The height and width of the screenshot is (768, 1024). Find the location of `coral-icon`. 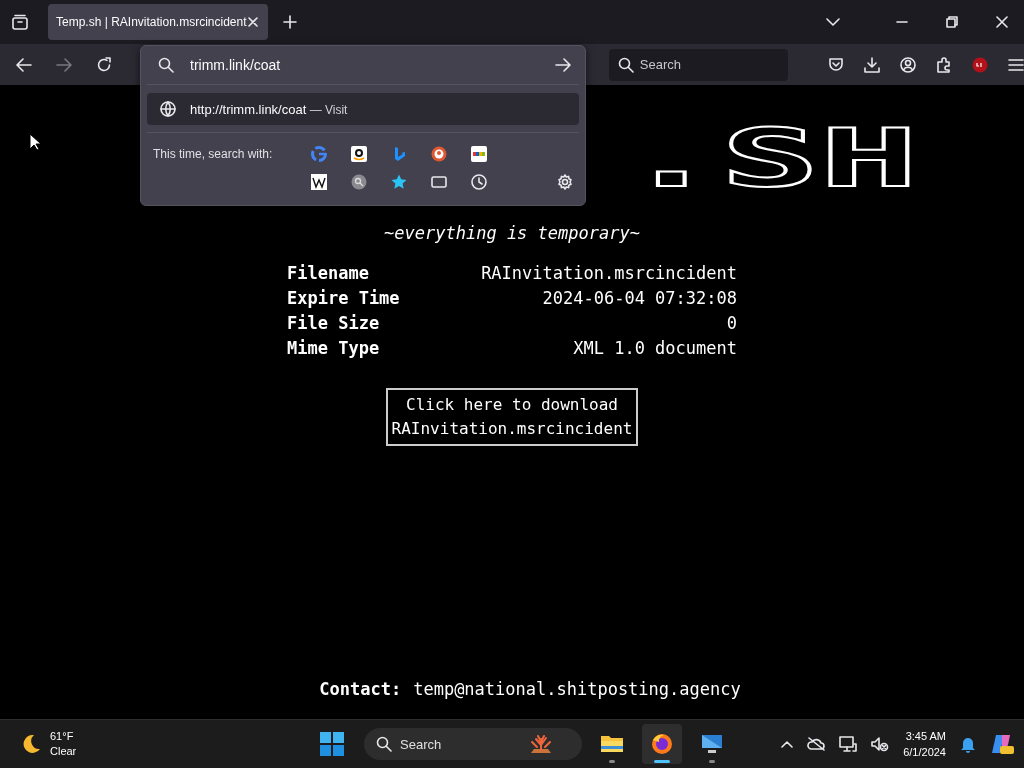

coral-icon is located at coordinates (541, 744).